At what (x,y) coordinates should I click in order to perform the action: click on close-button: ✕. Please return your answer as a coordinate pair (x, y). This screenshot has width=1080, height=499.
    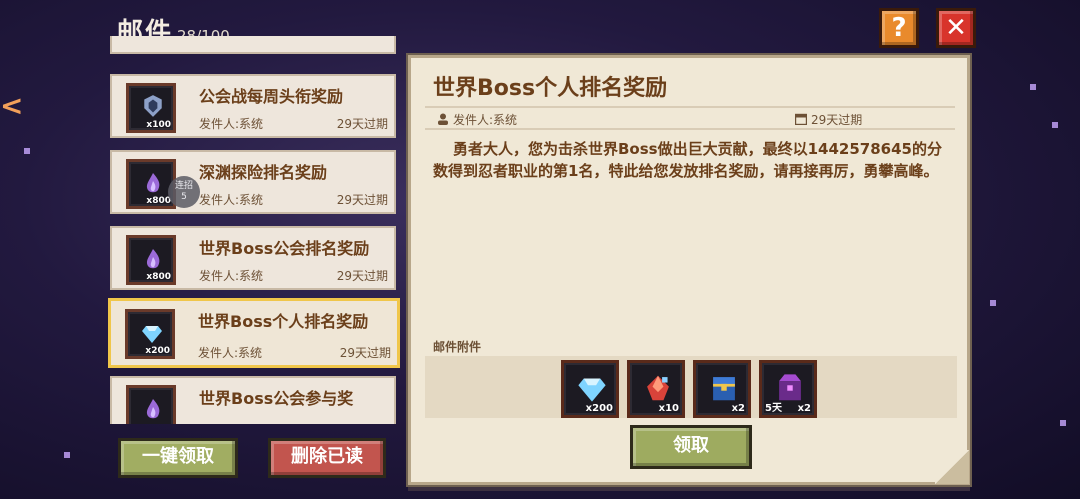
    Looking at the image, I should click on (956, 28).